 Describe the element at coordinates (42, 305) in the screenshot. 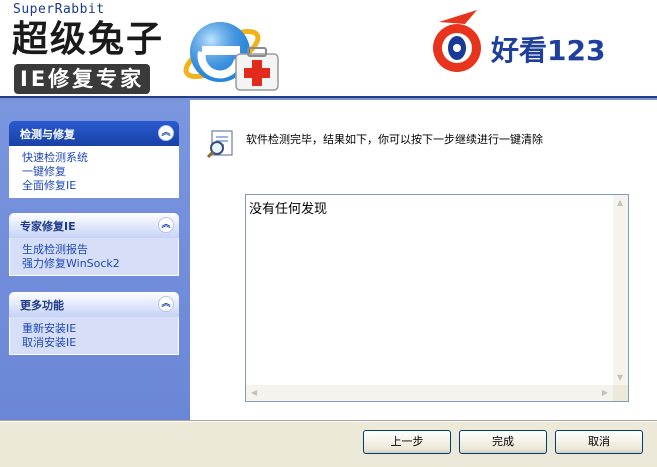

I see `panel-title: 更多功能` at that location.